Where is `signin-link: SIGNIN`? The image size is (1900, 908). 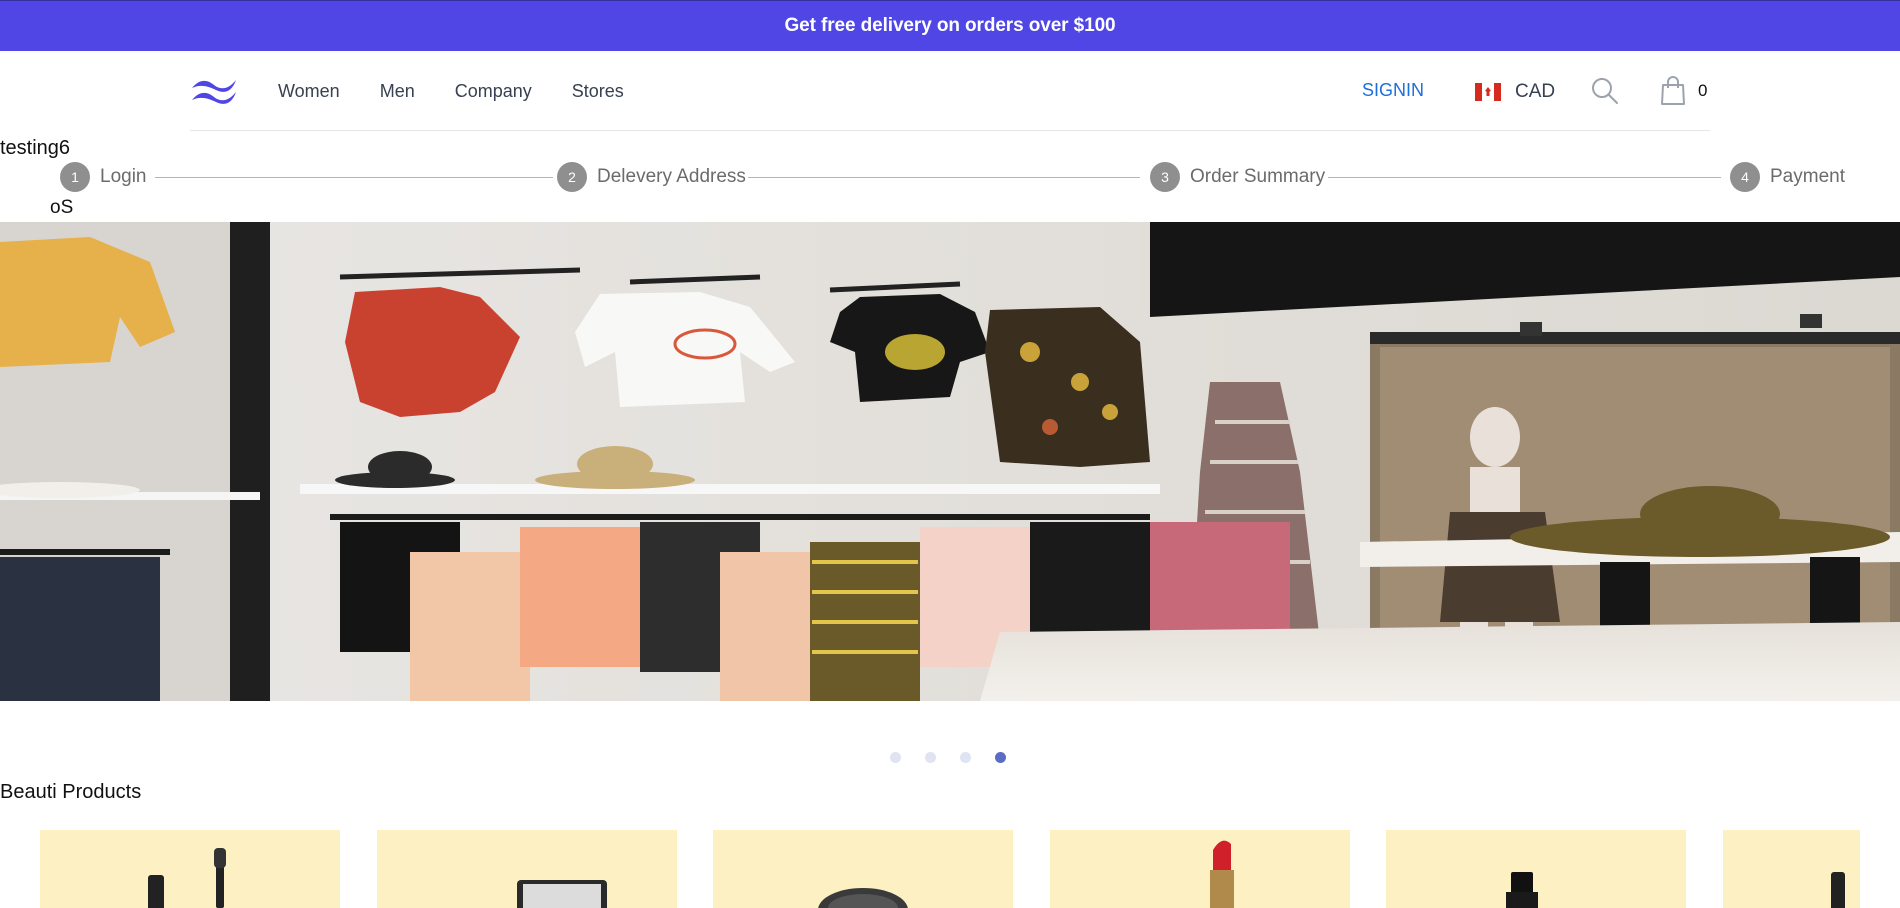 signin-link: SIGNIN is located at coordinates (1393, 90).